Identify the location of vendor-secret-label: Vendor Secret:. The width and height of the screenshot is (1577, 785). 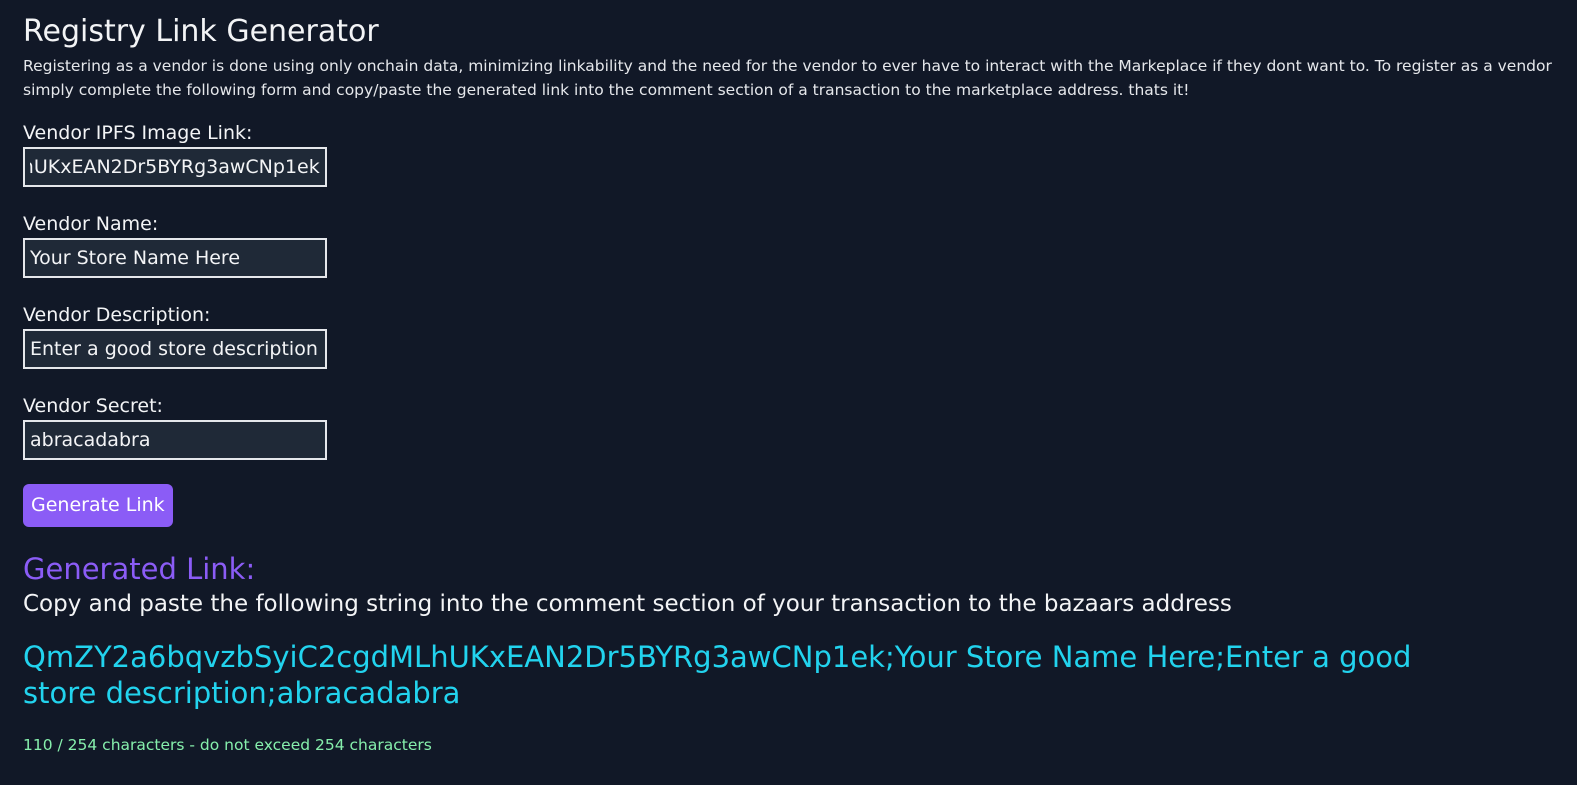
(93, 406).